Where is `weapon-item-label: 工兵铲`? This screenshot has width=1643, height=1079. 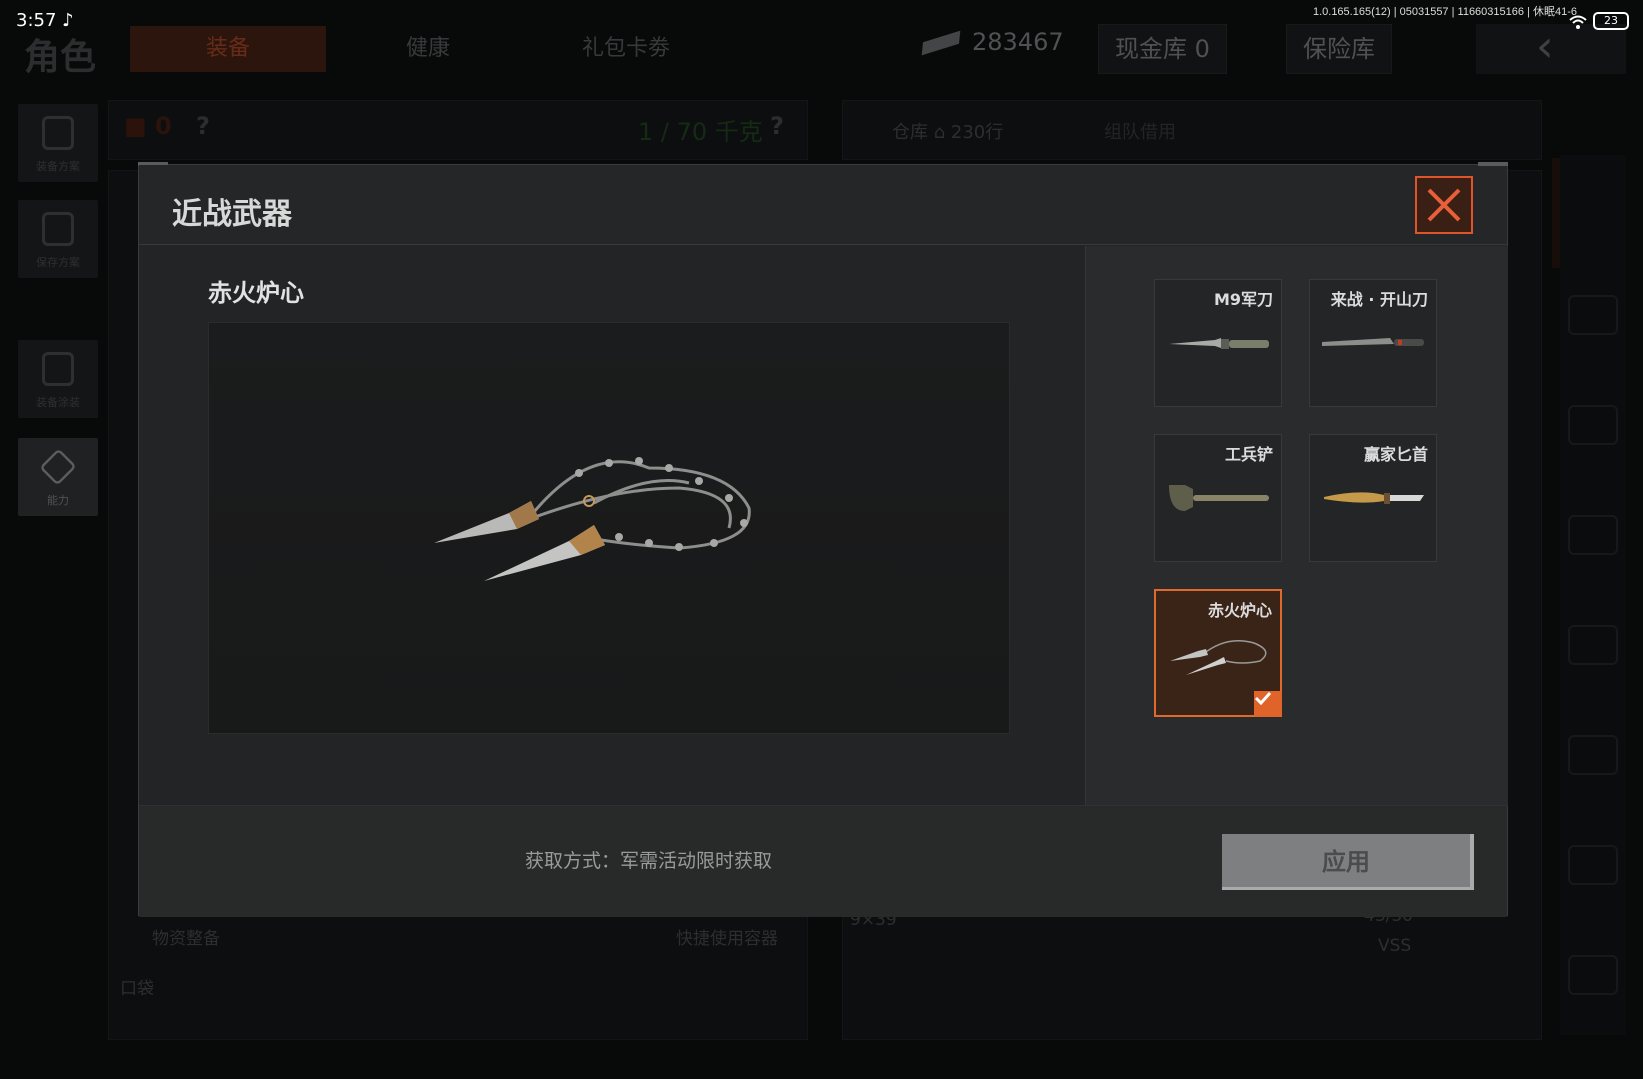
weapon-item-label: 工兵铲 is located at coordinates (1248, 454).